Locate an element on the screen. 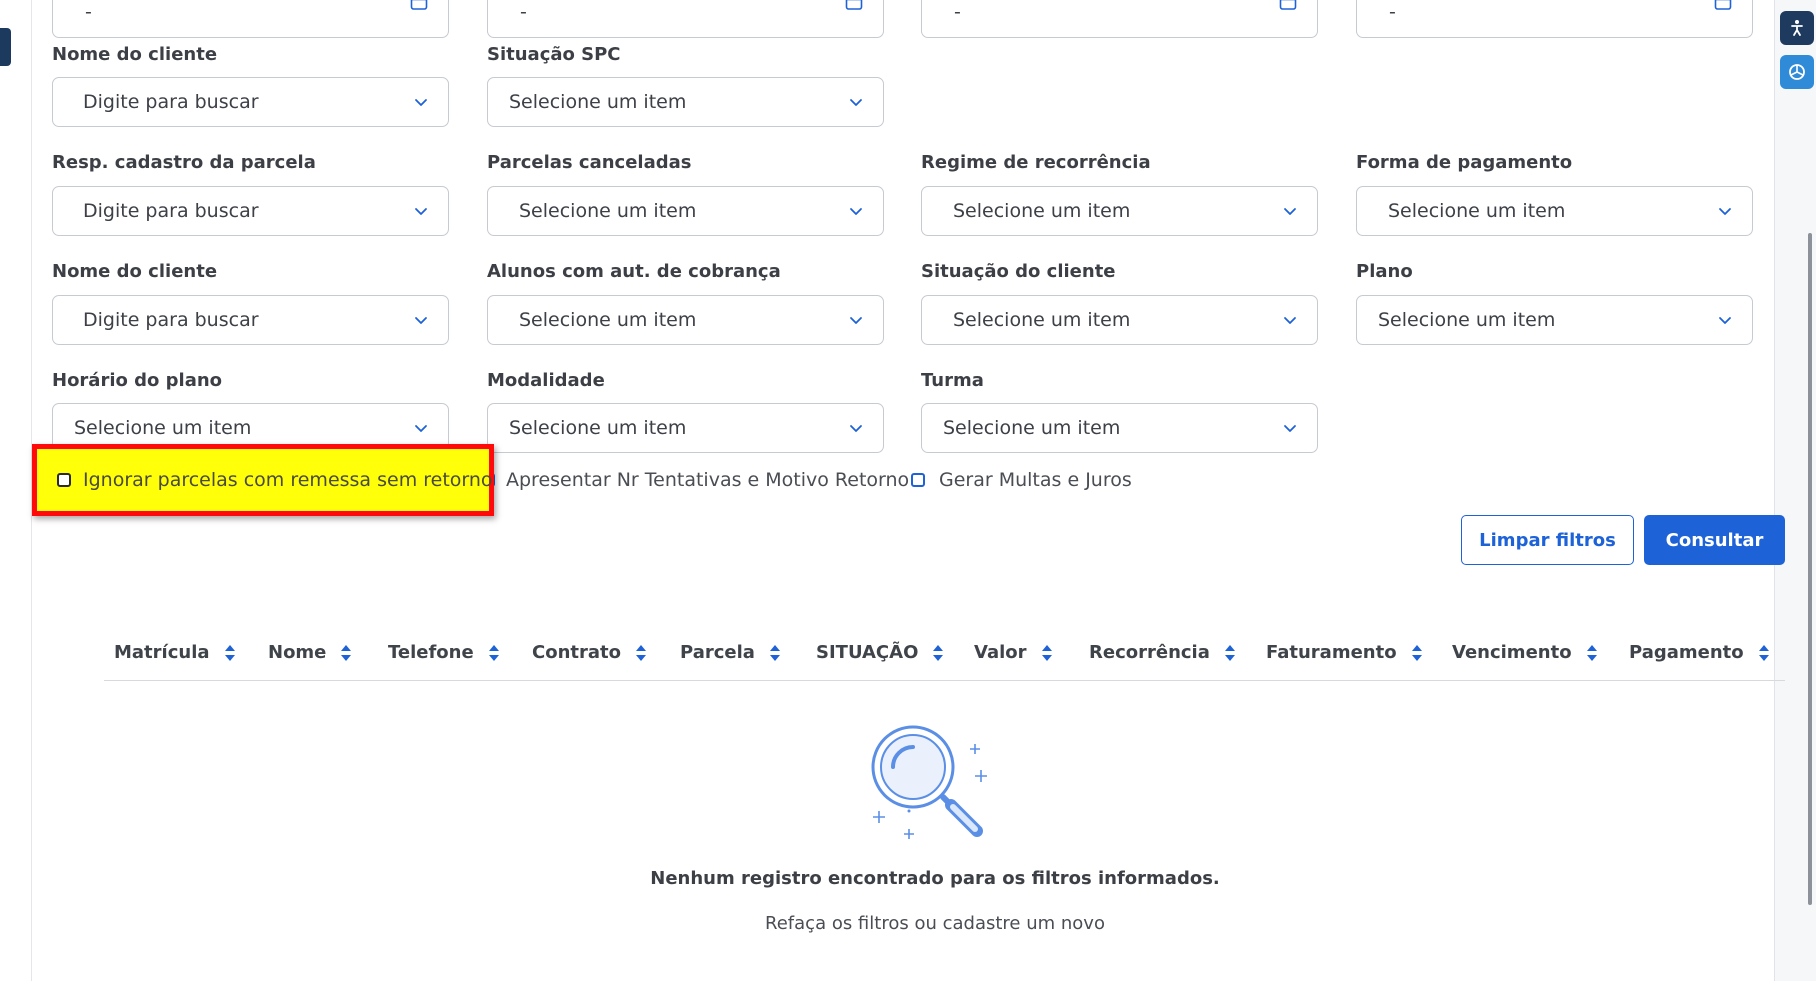 The image size is (1816, 981). select-parcelas-canceladas: Selecione um item is located at coordinates (685, 211).